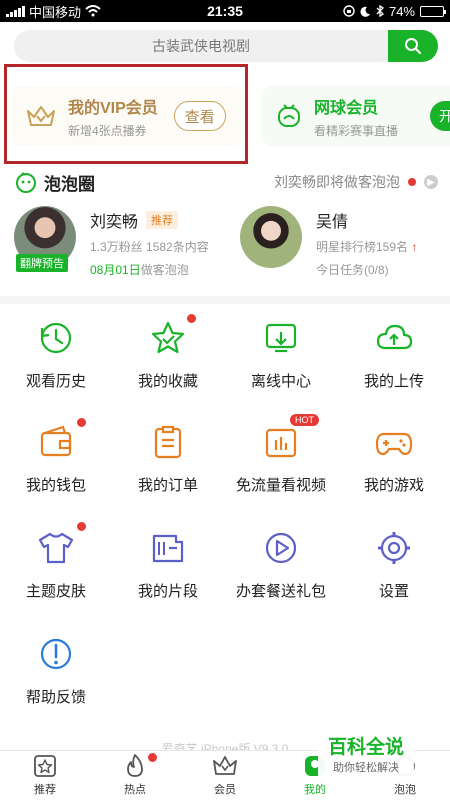  I want to click on star-info: 刘奕畅 推荐 1.3万粉丝 1582条内容 08月01日做客泡泡, so click(149, 242).